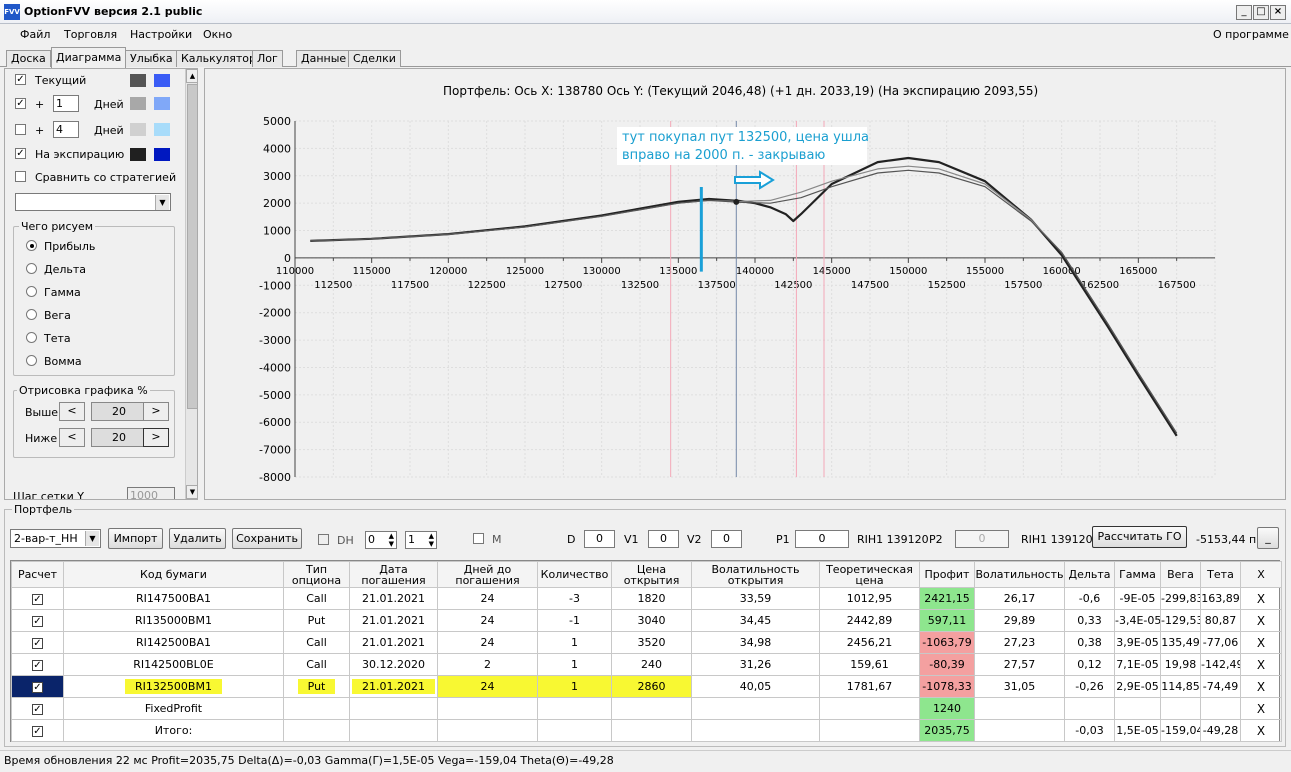 This screenshot has height=772, width=1291. I want to click on p2-input: 0, so click(982, 539).